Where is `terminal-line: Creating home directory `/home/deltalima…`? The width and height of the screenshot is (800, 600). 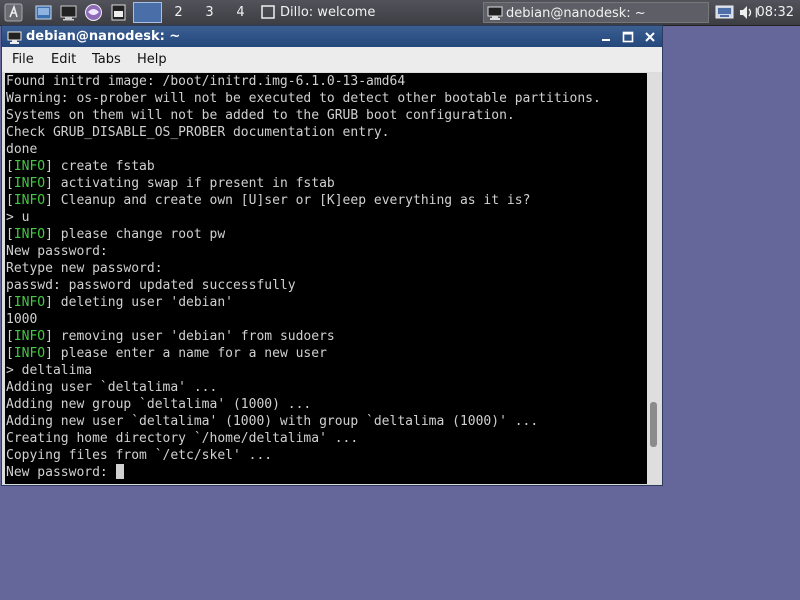
terminal-line: Creating home directory `/home/deltalima… is located at coordinates (326, 438).